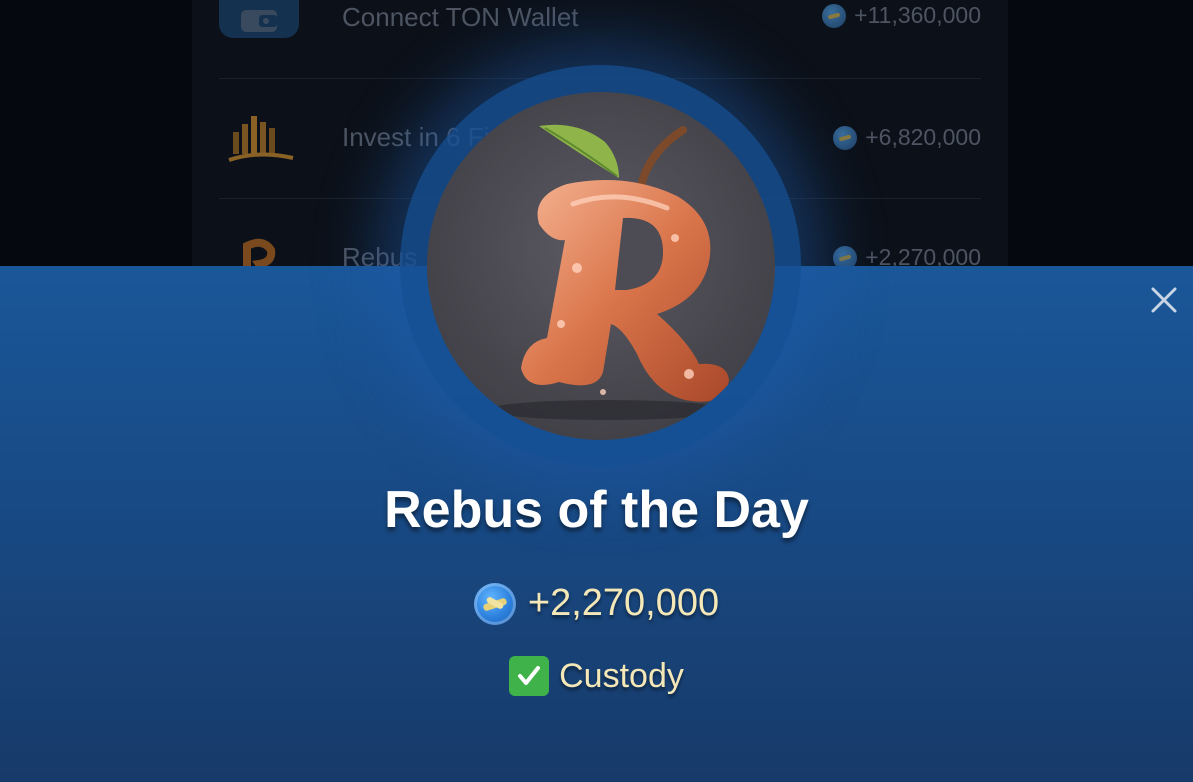 The width and height of the screenshot is (1193, 782). What do you see at coordinates (259, 19) in the screenshot?
I see `wallet-icon` at bounding box center [259, 19].